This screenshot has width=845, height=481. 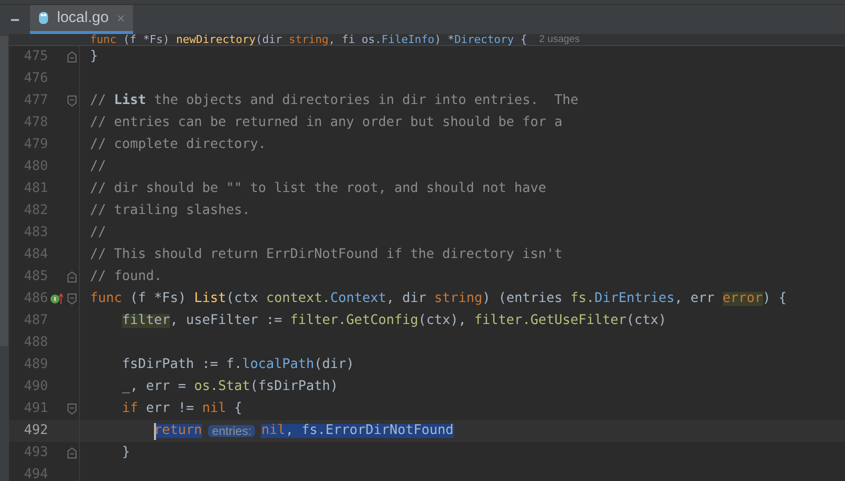 What do you see at coordinates (178, 431) in the screenshot?
I see `code-token: return` at bounding box center [178, 431].